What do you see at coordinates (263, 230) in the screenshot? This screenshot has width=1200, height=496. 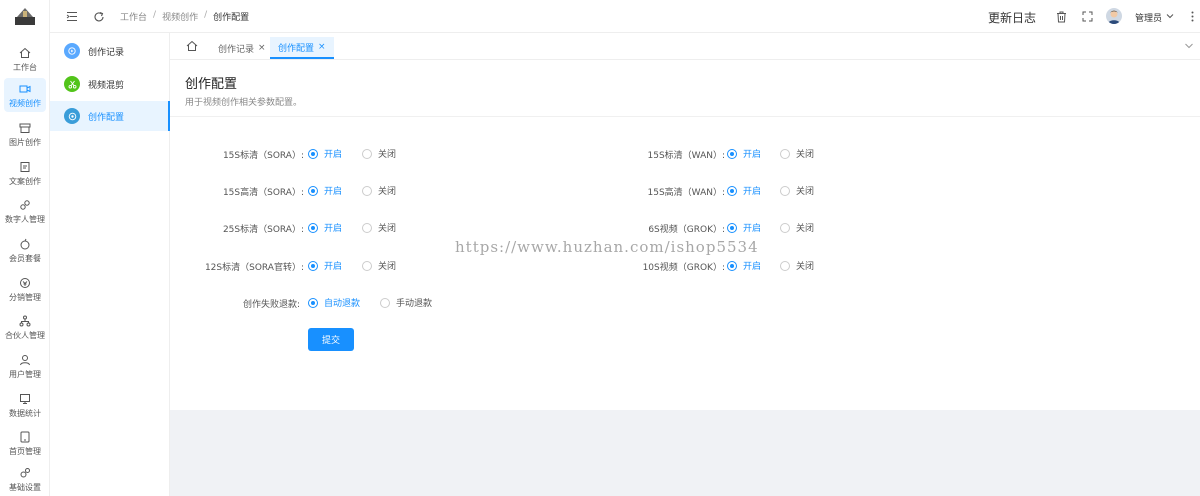 I see `setting-label: 25S标清（SORA）:` at bounding box center [263, 230].